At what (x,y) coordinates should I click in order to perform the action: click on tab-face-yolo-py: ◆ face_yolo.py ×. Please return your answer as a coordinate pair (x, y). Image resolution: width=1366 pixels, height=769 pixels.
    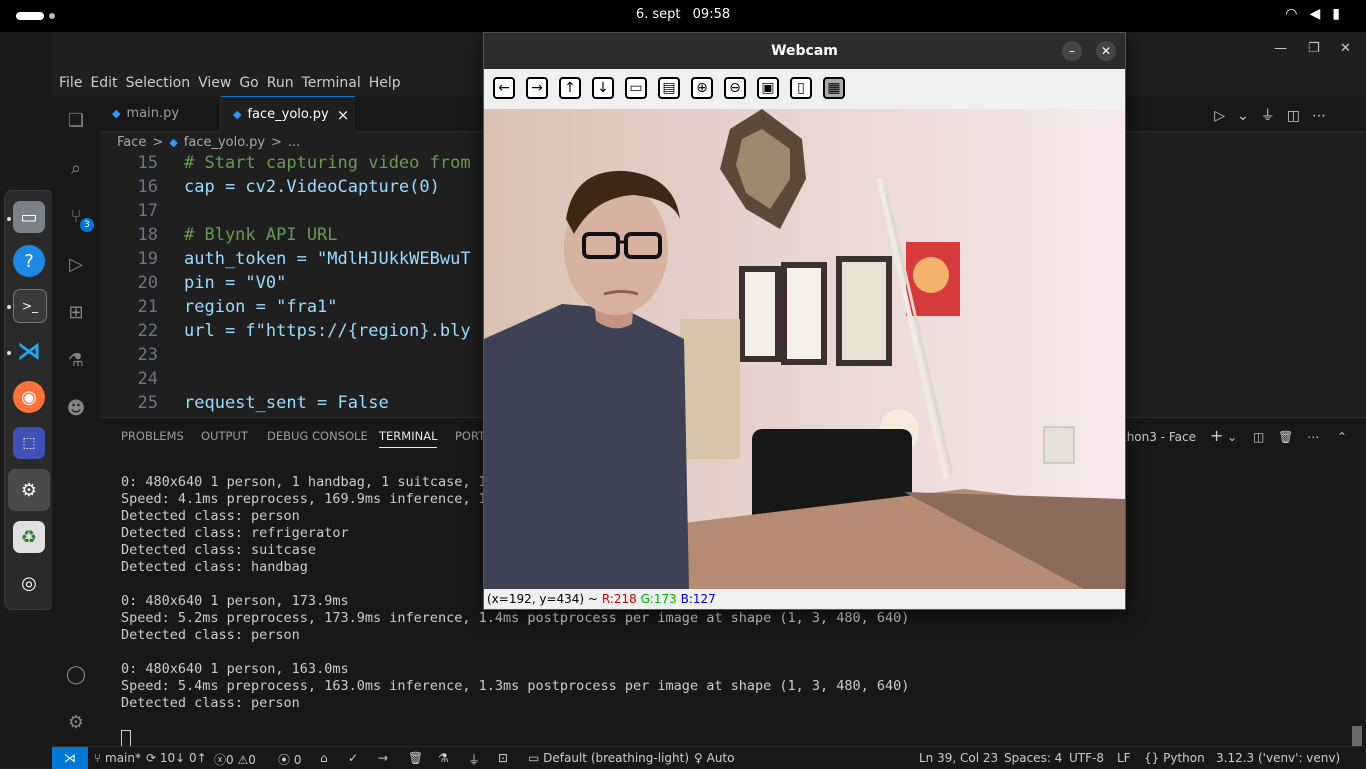
    Looking at the image, I should click on (288, 114).